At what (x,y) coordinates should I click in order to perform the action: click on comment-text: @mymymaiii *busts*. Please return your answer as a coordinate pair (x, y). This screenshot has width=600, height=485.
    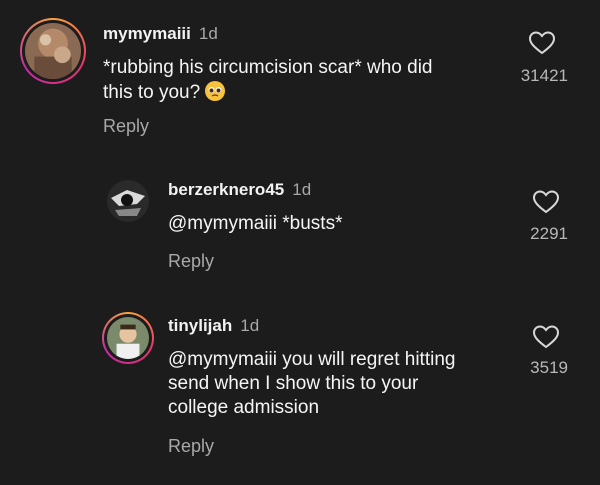
    Looking at the image, I should click on (255, 224).